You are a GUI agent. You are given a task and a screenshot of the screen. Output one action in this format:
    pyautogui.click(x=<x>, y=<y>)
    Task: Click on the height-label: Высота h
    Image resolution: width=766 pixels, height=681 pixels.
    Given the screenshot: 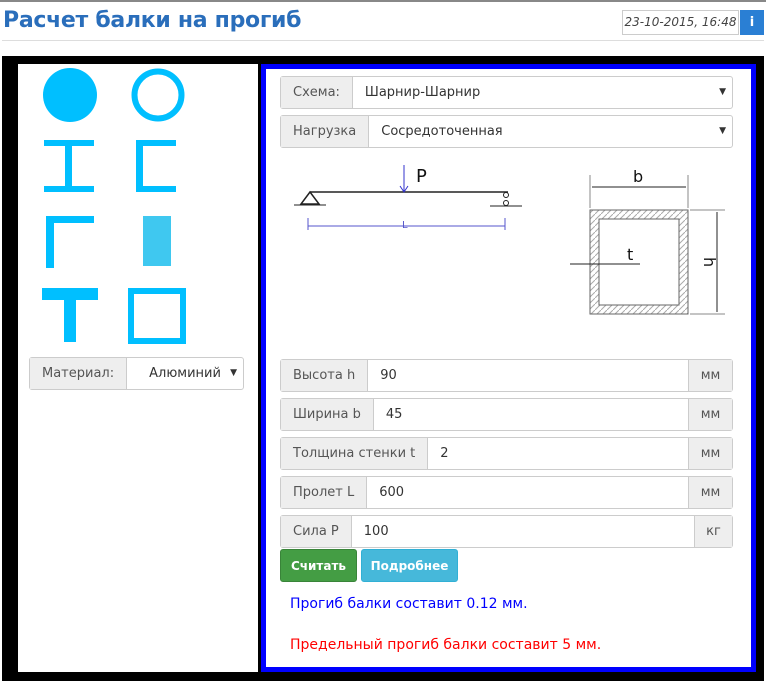 What is the action you would take?
    pyautogui.click(x=325, y=375)
    